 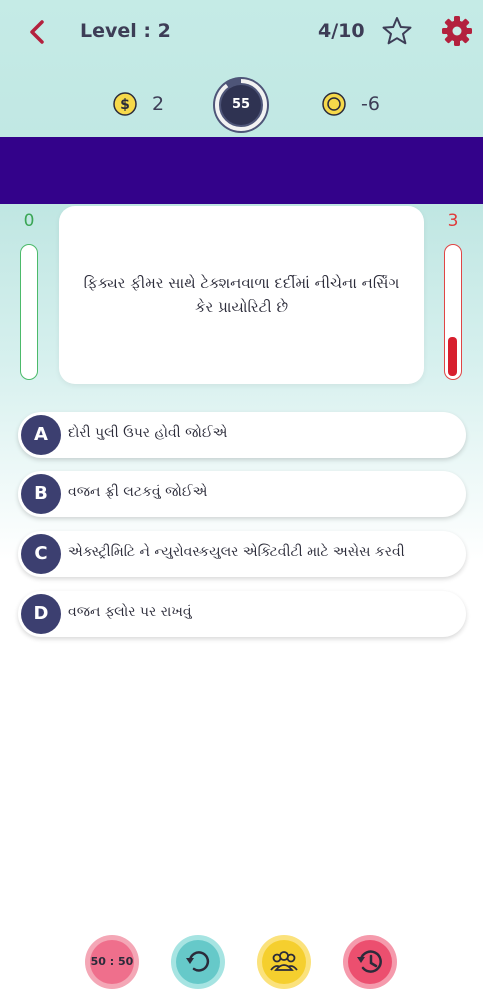 I want to click on wrong-meter-fill, so click(x=452, y=356).